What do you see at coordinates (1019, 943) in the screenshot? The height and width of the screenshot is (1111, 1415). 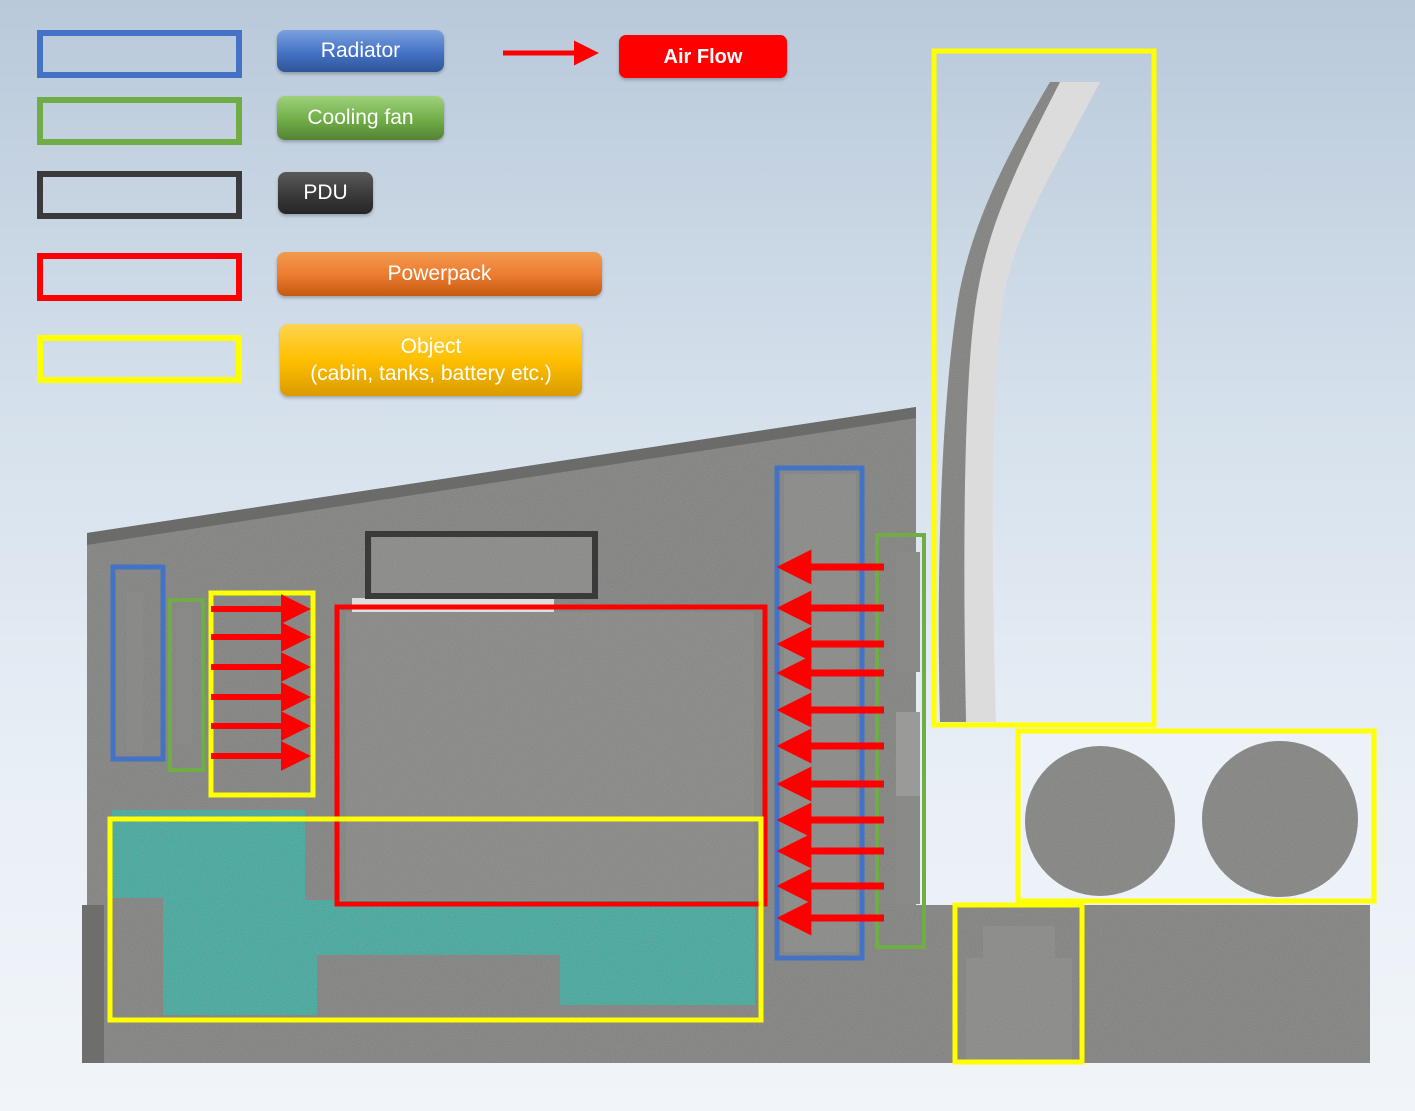 I see `small-object-top` at bounding box center [1019, 943].